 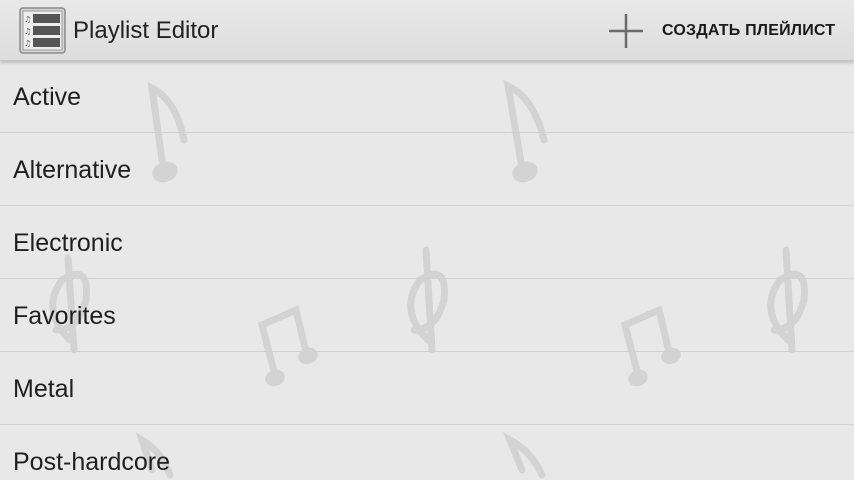 What do you see at coordinates (749, 30) in the screenshot?
I see `create-playlist-label: СОЗДАТЬ ПЛЕЙЛИСТ` at bounding box center [749, 30].